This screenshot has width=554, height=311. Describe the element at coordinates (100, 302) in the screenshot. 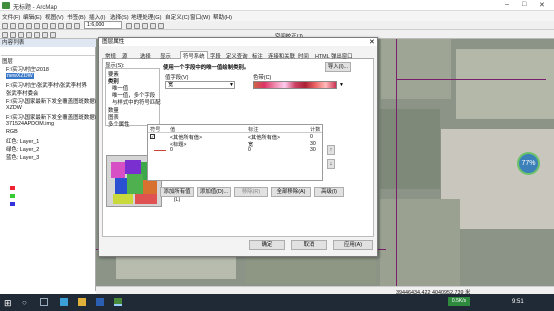

I see `word-icon` at that location.